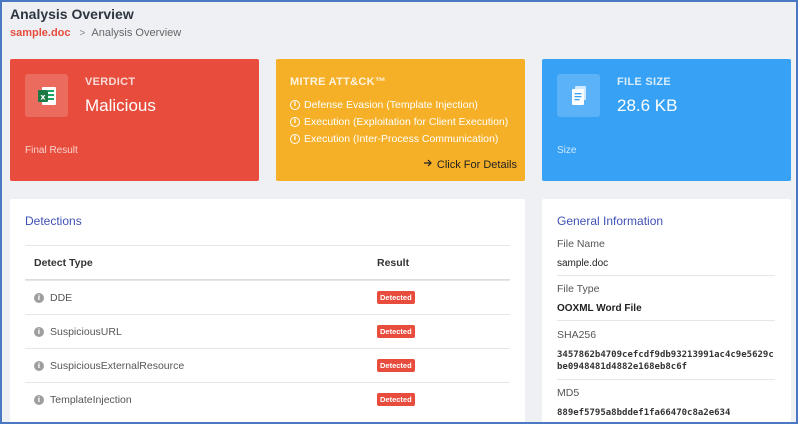  I want to click on detections-title: Detections, so click(53, 221).